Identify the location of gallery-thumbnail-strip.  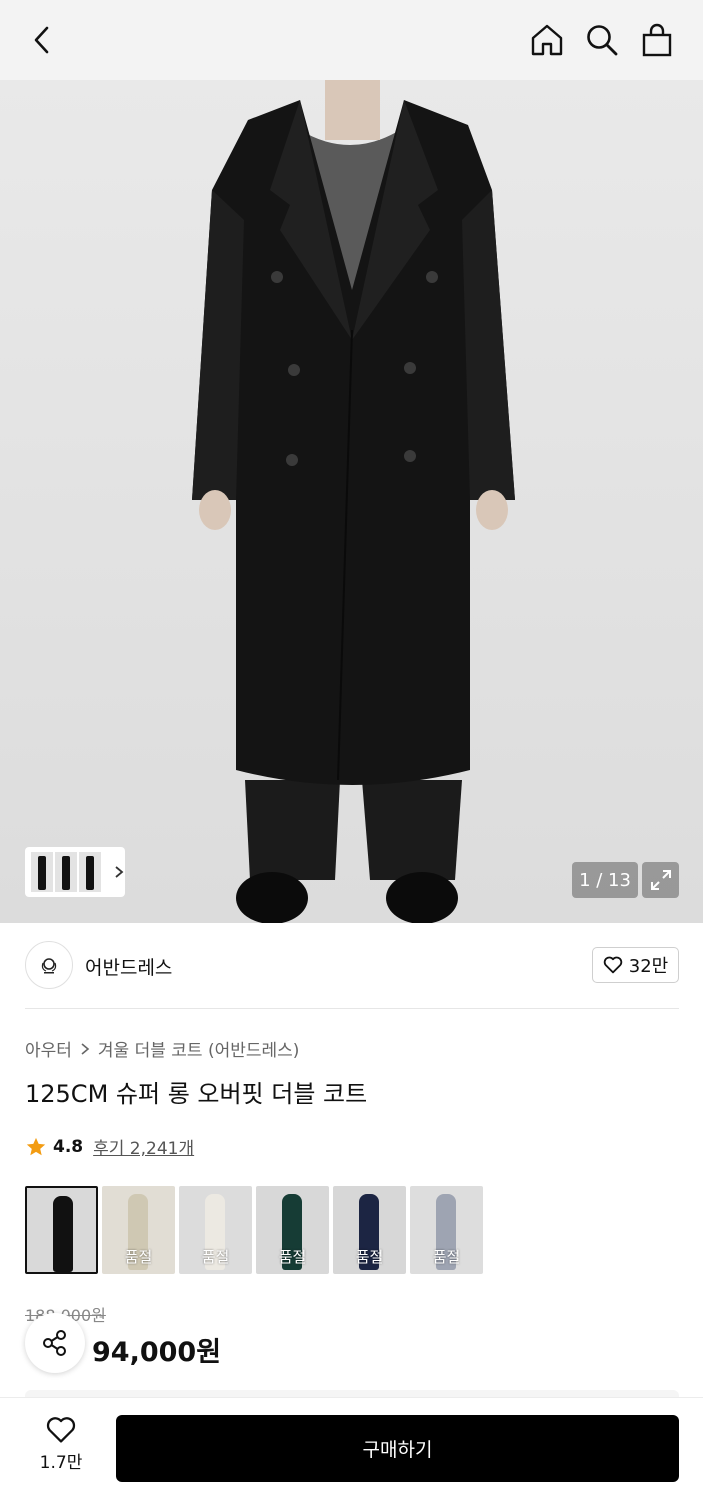
(75, 872).